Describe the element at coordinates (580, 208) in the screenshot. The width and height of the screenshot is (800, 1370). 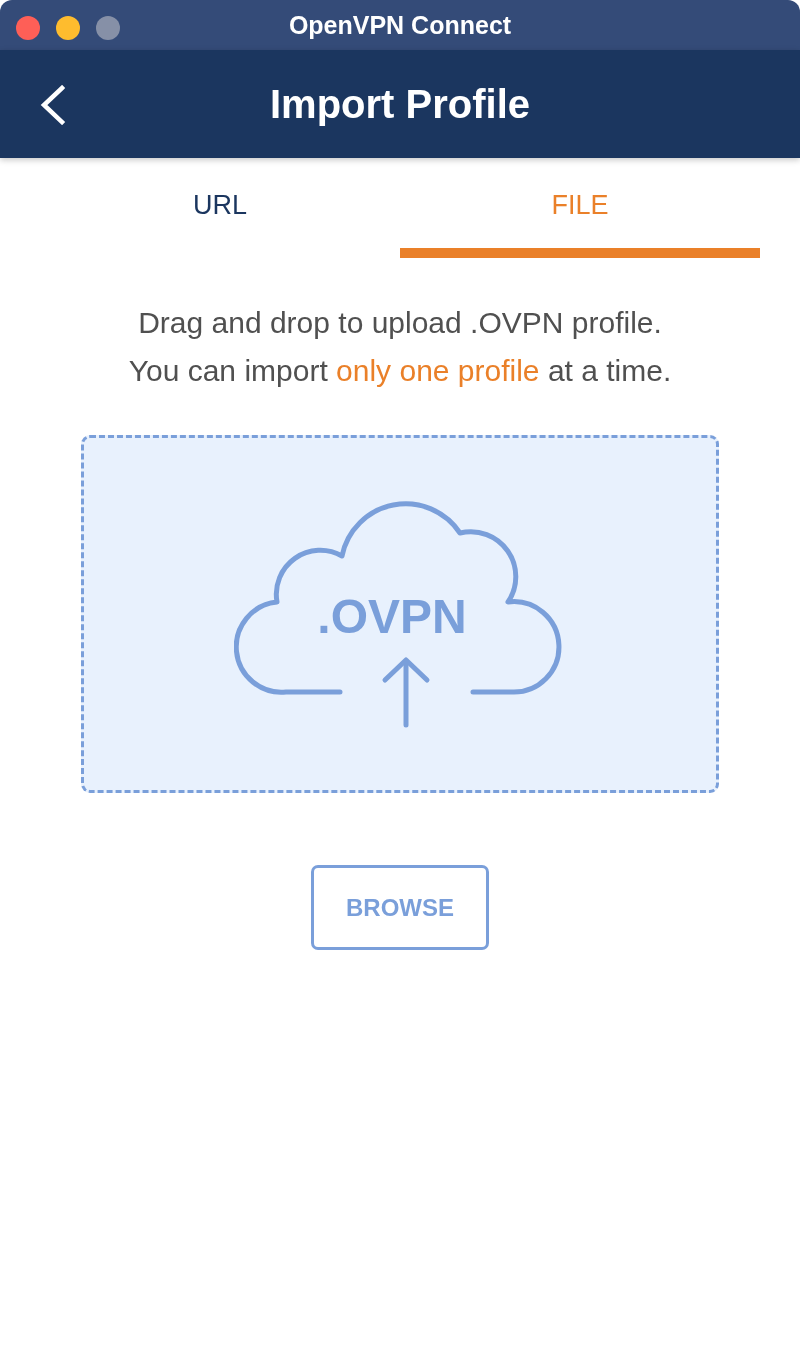
I see `tab: FILE` at that location.